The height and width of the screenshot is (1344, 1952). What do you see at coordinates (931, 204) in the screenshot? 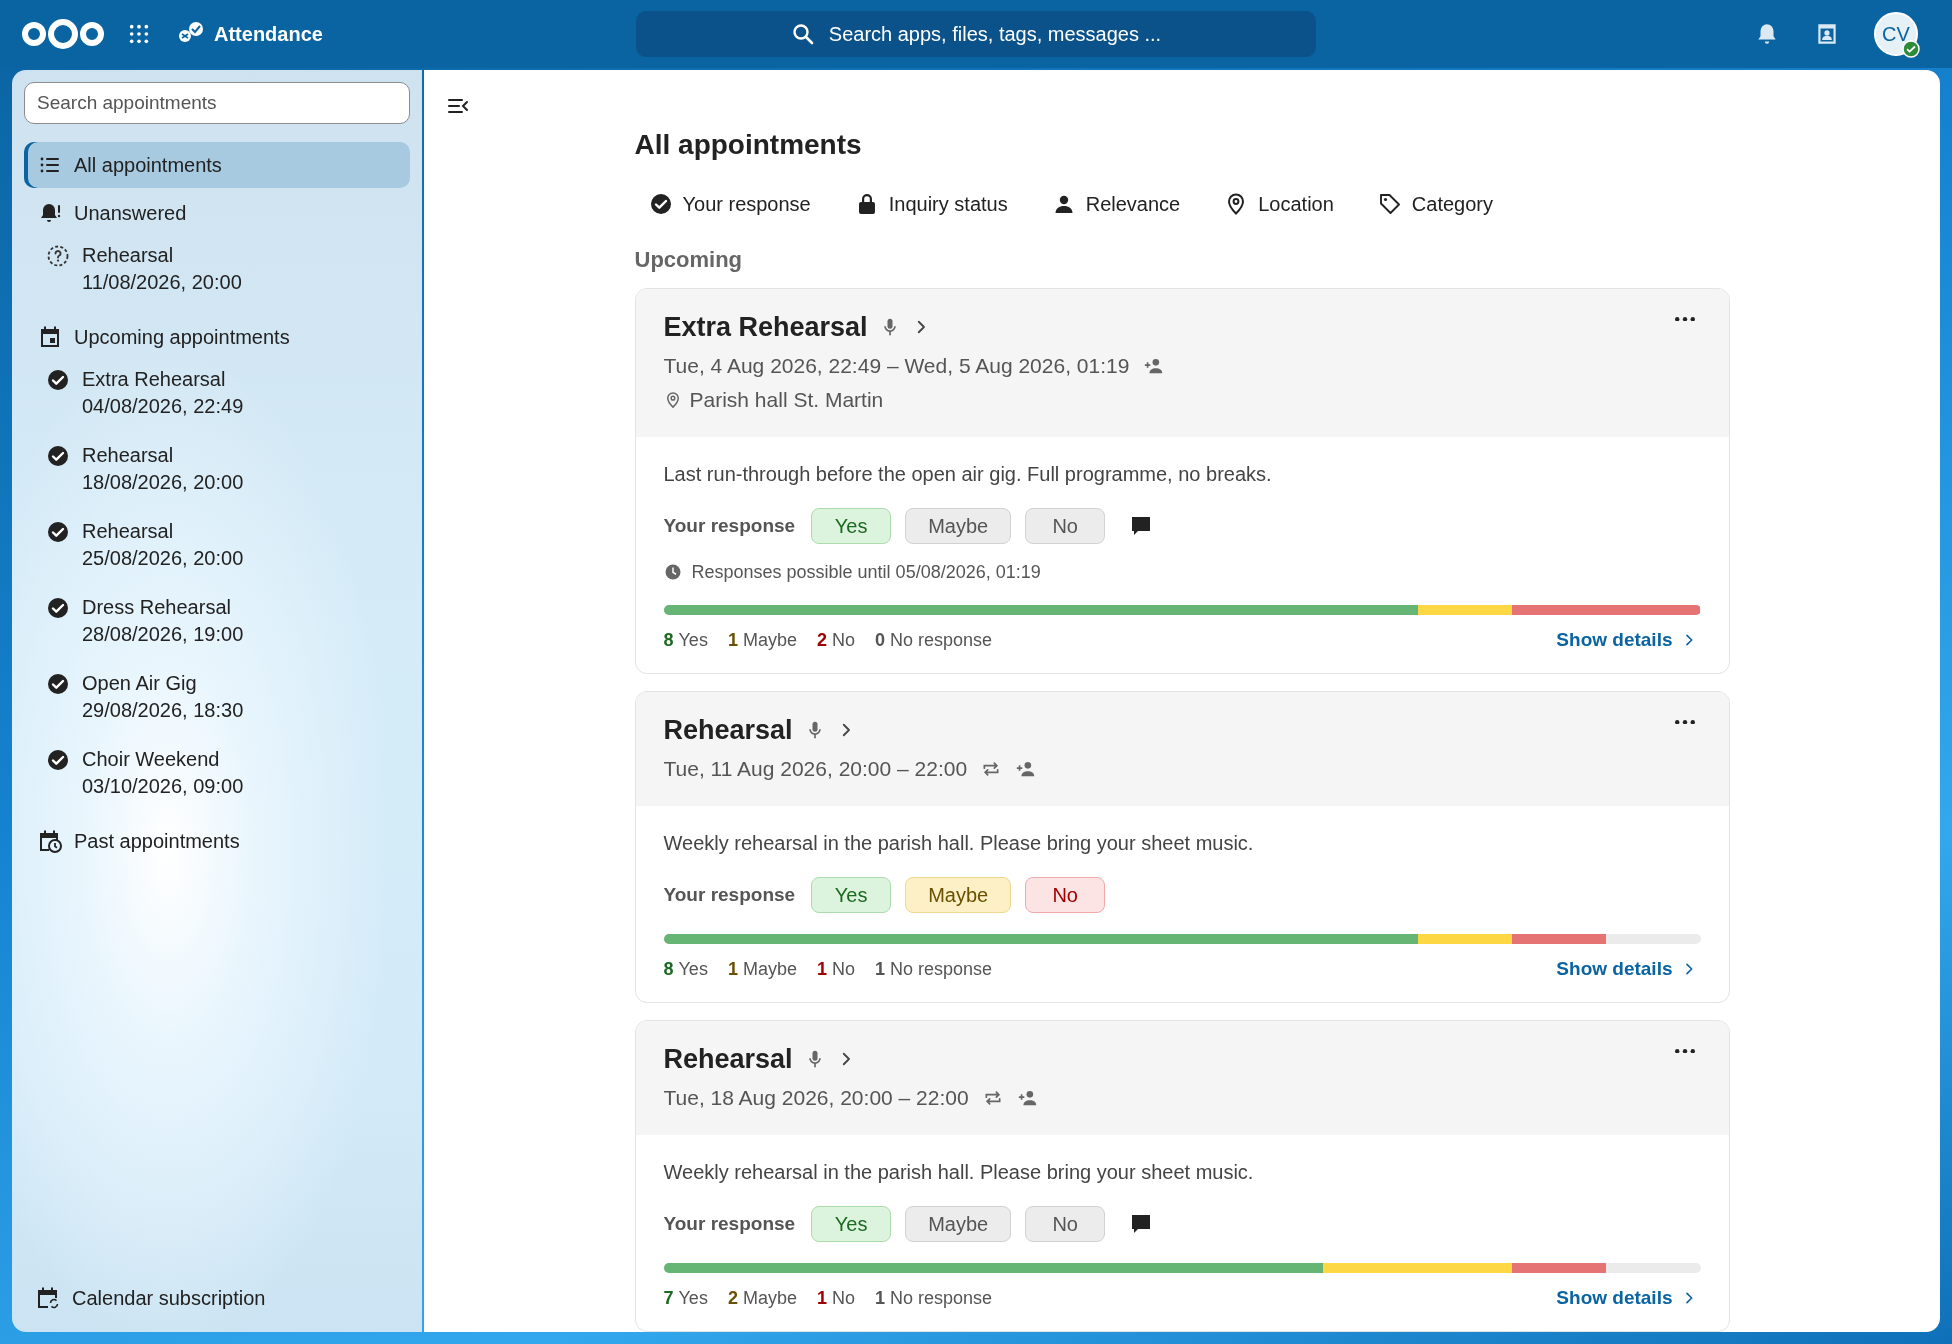
I see `filter-button: Inquiry status` at bounding box center [931, 204].